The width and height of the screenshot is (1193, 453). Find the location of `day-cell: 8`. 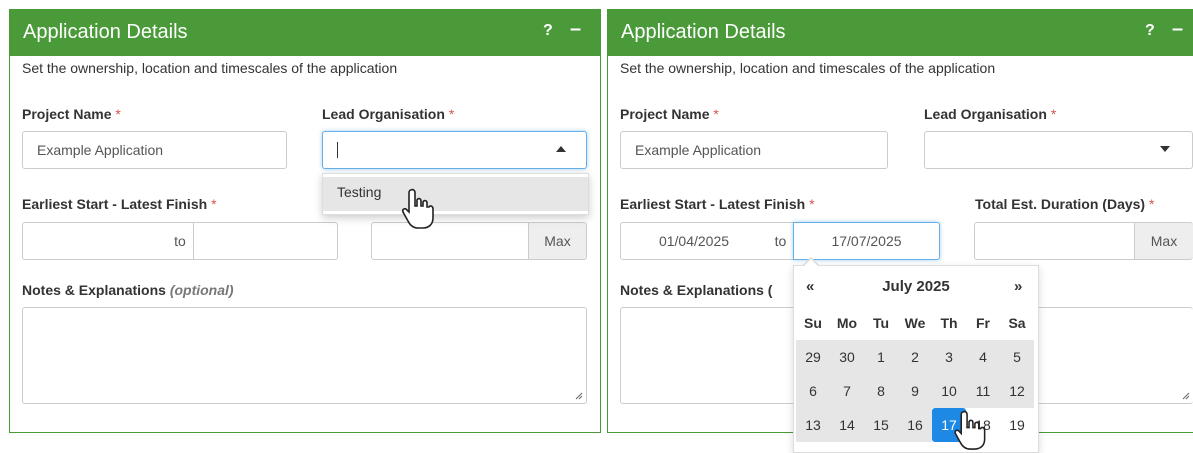

day-cell: 8 is located at coordinates (881, 391).